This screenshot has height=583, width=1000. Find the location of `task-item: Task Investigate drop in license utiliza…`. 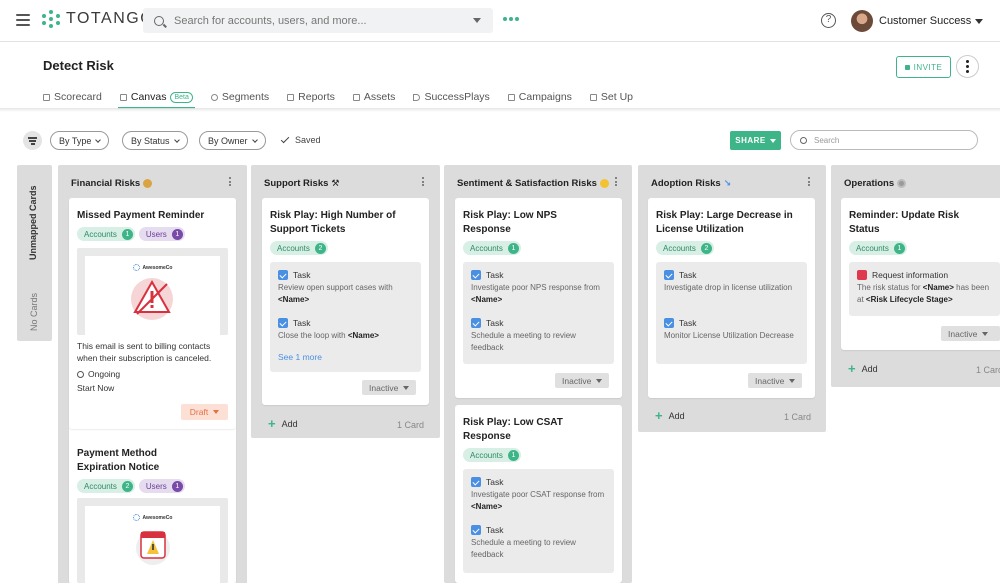

task-item: Task Investigate drop in license utiliza… is located at coordinates (732, 282).